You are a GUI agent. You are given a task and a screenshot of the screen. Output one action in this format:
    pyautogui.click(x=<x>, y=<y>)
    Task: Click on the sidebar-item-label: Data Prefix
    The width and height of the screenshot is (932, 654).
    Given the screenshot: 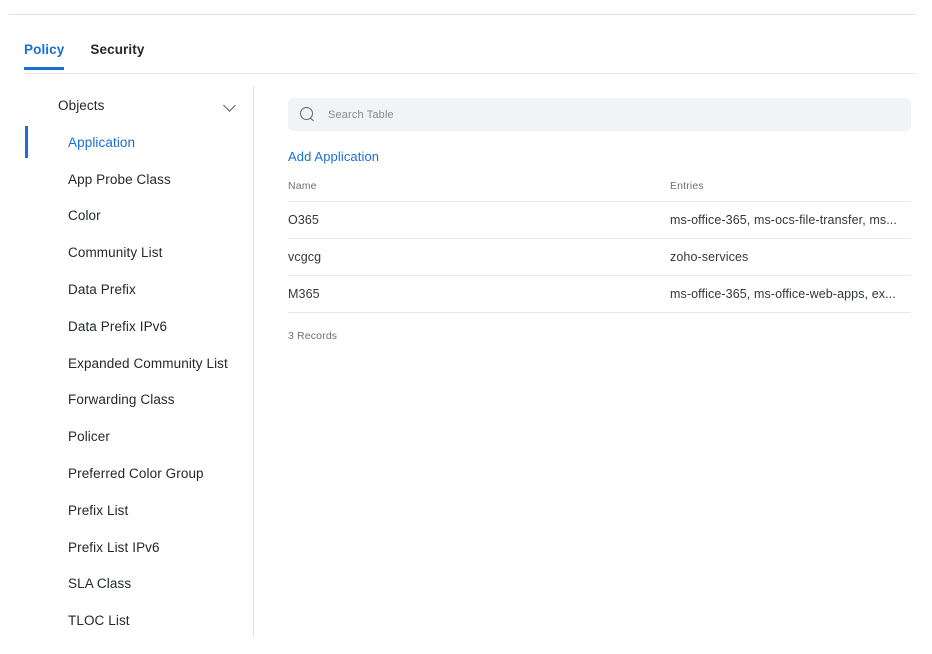 What is the action you would take?
    pyautogui.click(x=102, y=290)
    